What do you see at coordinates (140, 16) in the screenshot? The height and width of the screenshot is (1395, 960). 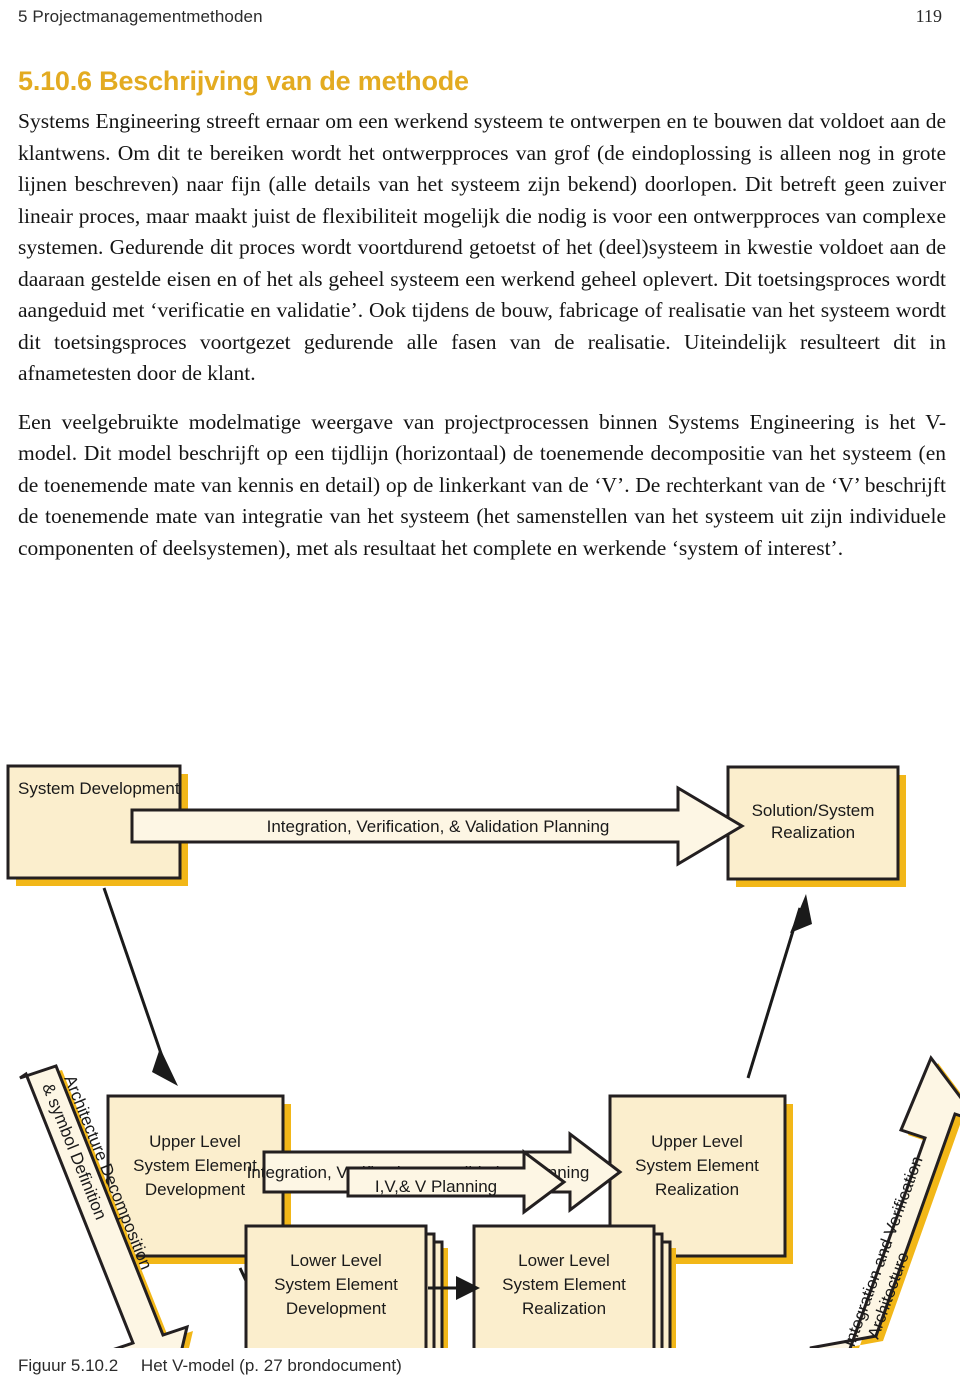 I see `header-chapter-title: 5 Projectmanagementmethoden` at bounding box center [140, 16].